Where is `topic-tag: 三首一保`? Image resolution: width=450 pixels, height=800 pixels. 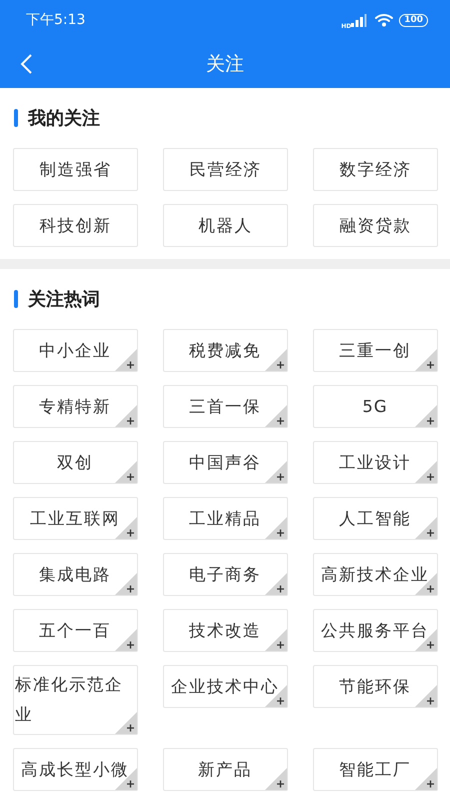 topic-tag: 三首一保 is located at coordinates (225, 406).